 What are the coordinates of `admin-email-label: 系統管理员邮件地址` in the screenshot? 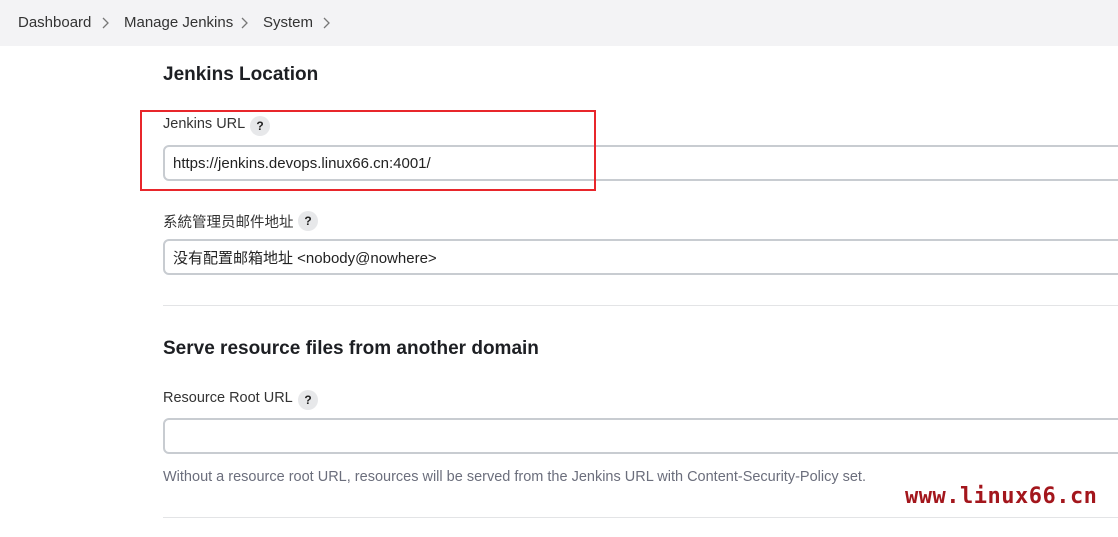 It's located at (228, 223).